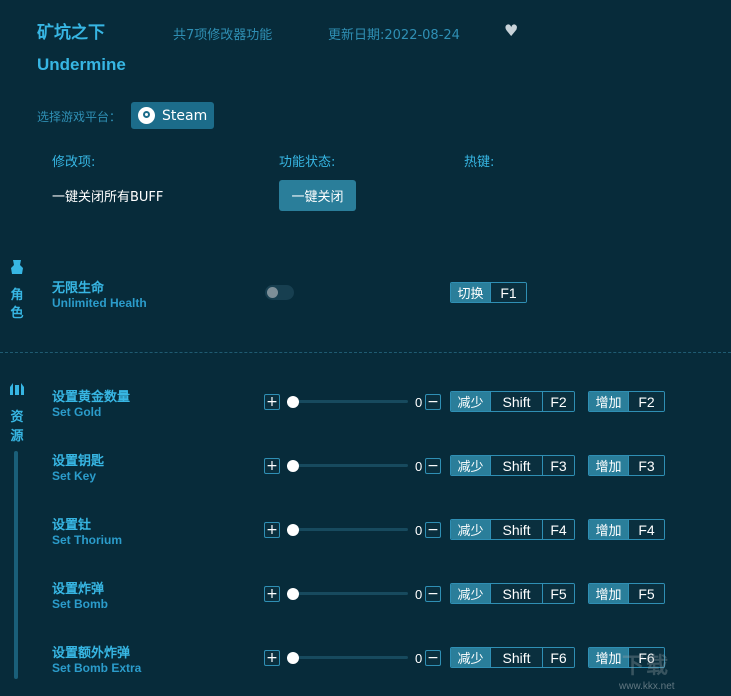 The image size is (731, 696). What do you see at coordinates (99, 303) in the screenshot?
I see `unlimited-health-name-en: Unlimited Health` at bounding box center [99, 303].